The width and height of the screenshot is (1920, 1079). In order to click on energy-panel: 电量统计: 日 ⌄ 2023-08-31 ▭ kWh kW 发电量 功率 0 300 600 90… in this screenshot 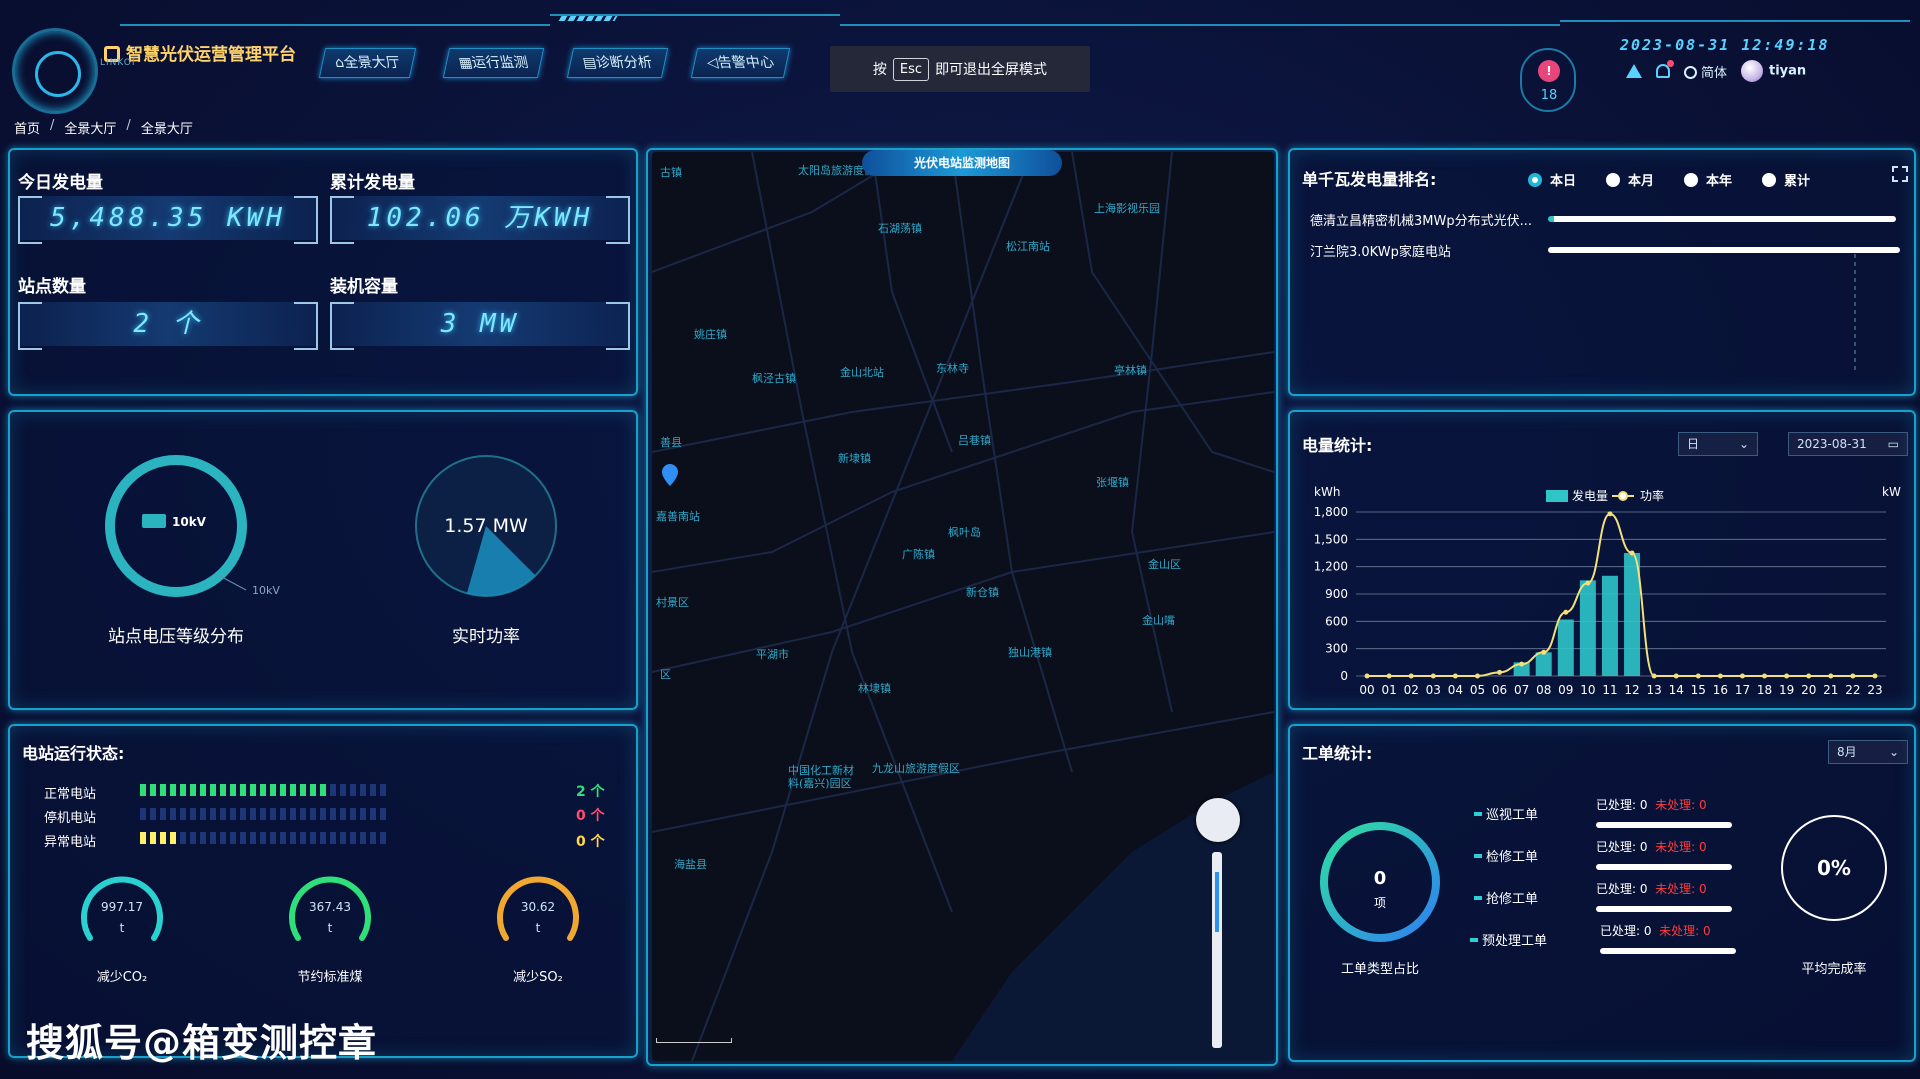, I will do `click(1602, 560)`.